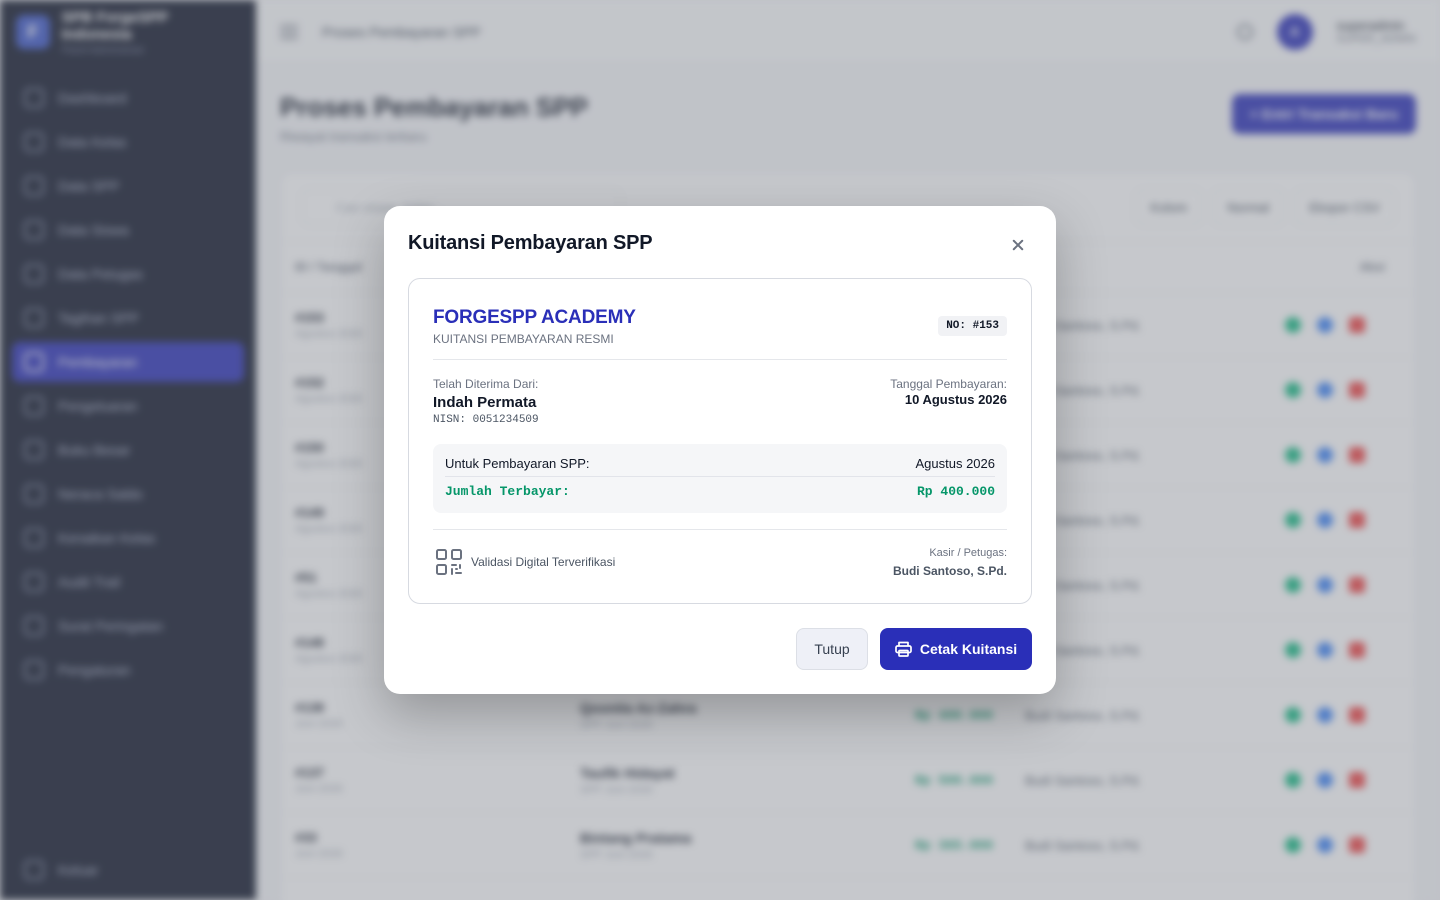  What do you see at coordinates (955, 491) in the screenshot?
I see `amount-paid-value: Rp 400.000` at bounding box center [955, 491].